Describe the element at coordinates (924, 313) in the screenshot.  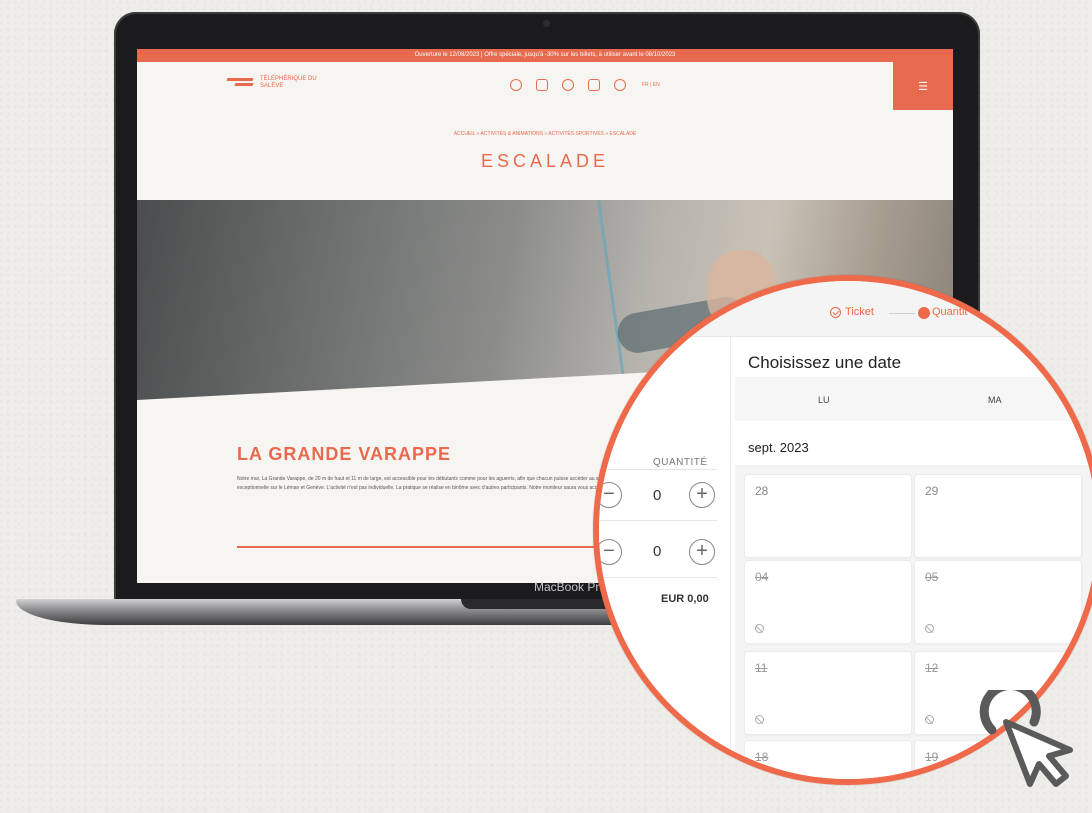
I see `active-step-dot` at that location.